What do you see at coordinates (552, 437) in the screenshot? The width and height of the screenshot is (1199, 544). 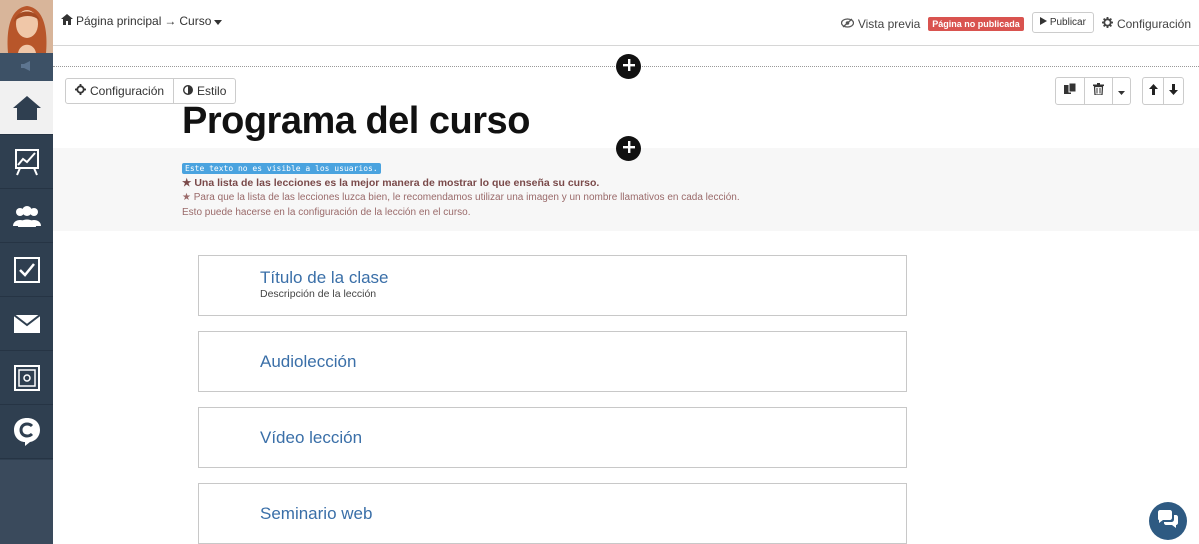 I see `lesson-card: Vídeo lección` at bounding box center [552, 437].